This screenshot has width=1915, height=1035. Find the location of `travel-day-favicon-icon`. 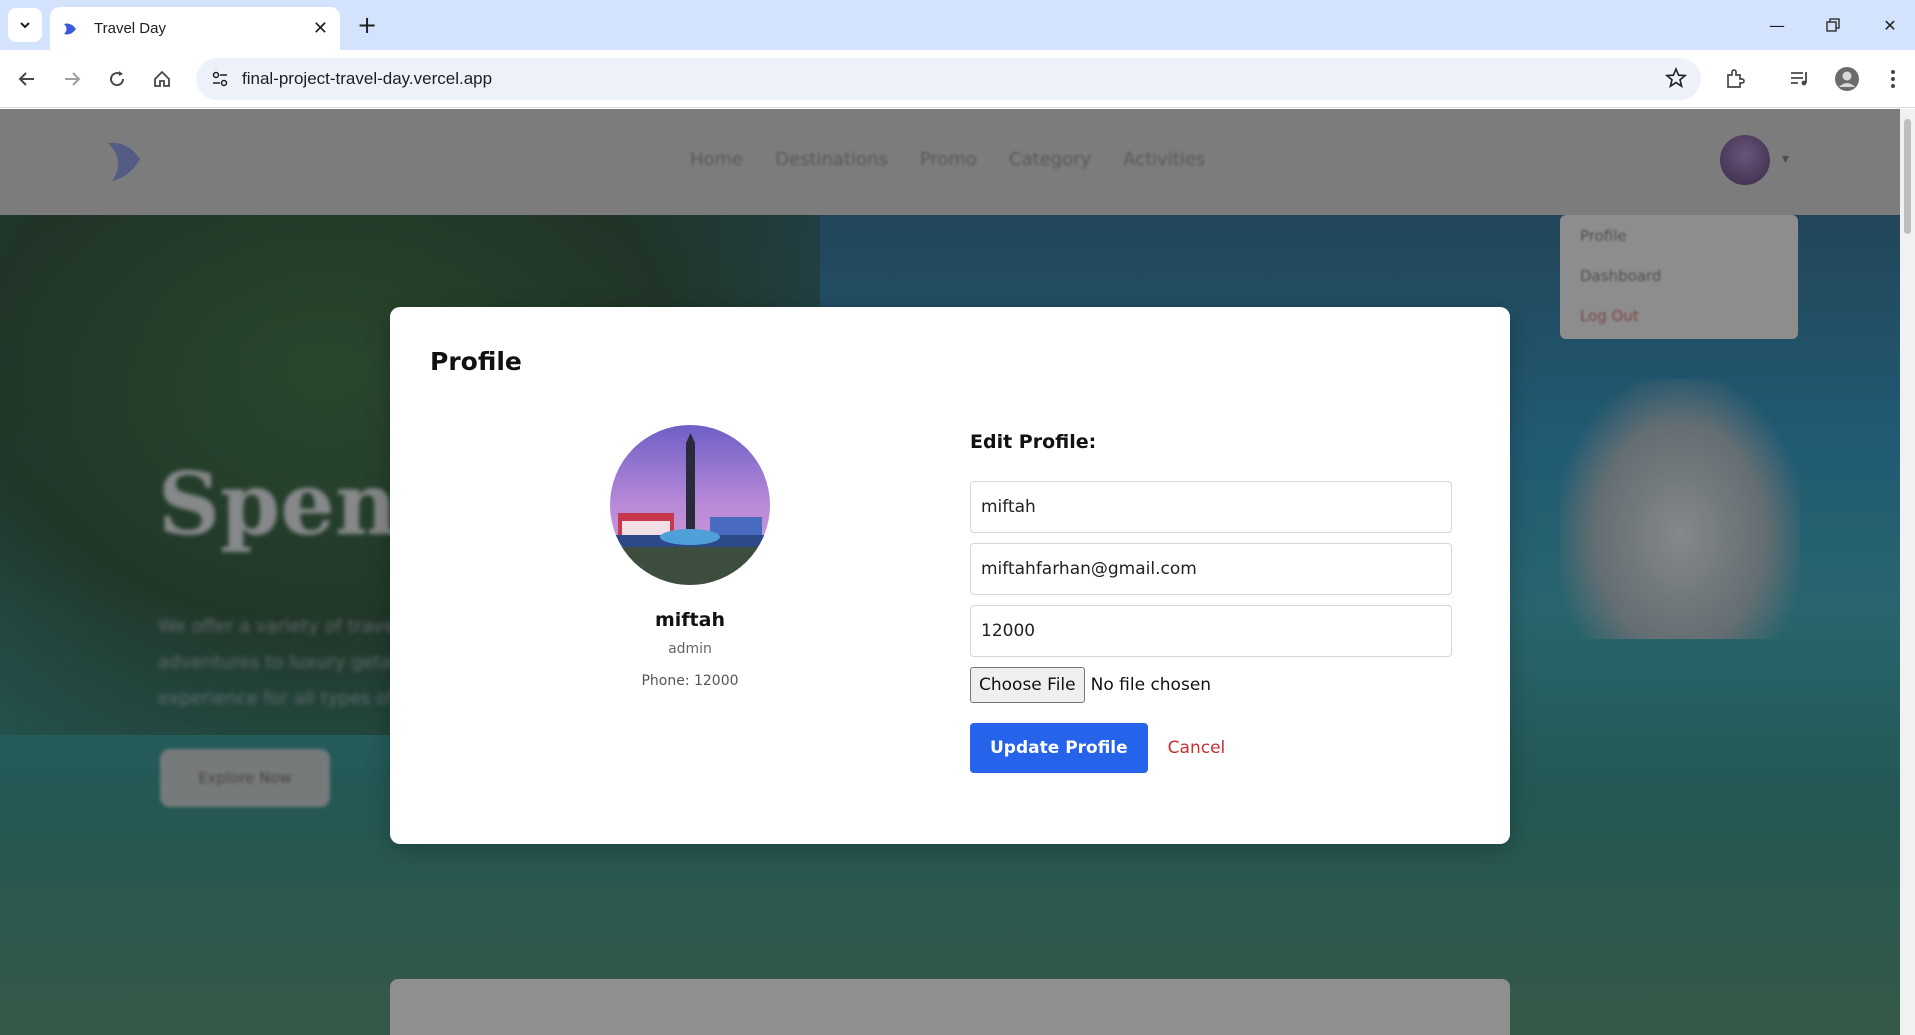

travel-day-favicon-icon is located at coordinates (70, 28).